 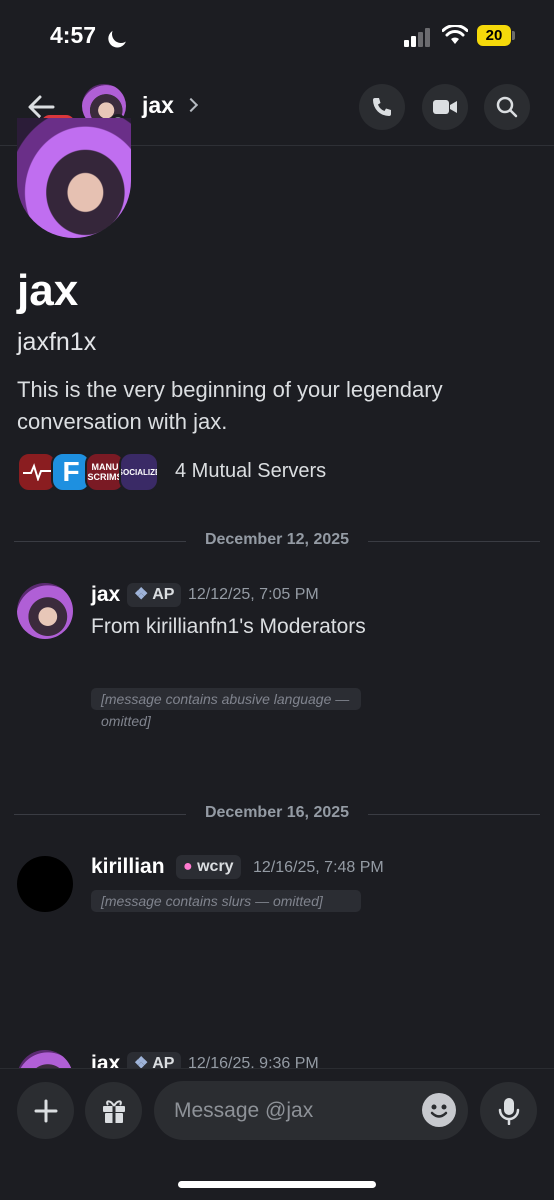 I want to click on profile-avatar, so click(x=74, y=178).